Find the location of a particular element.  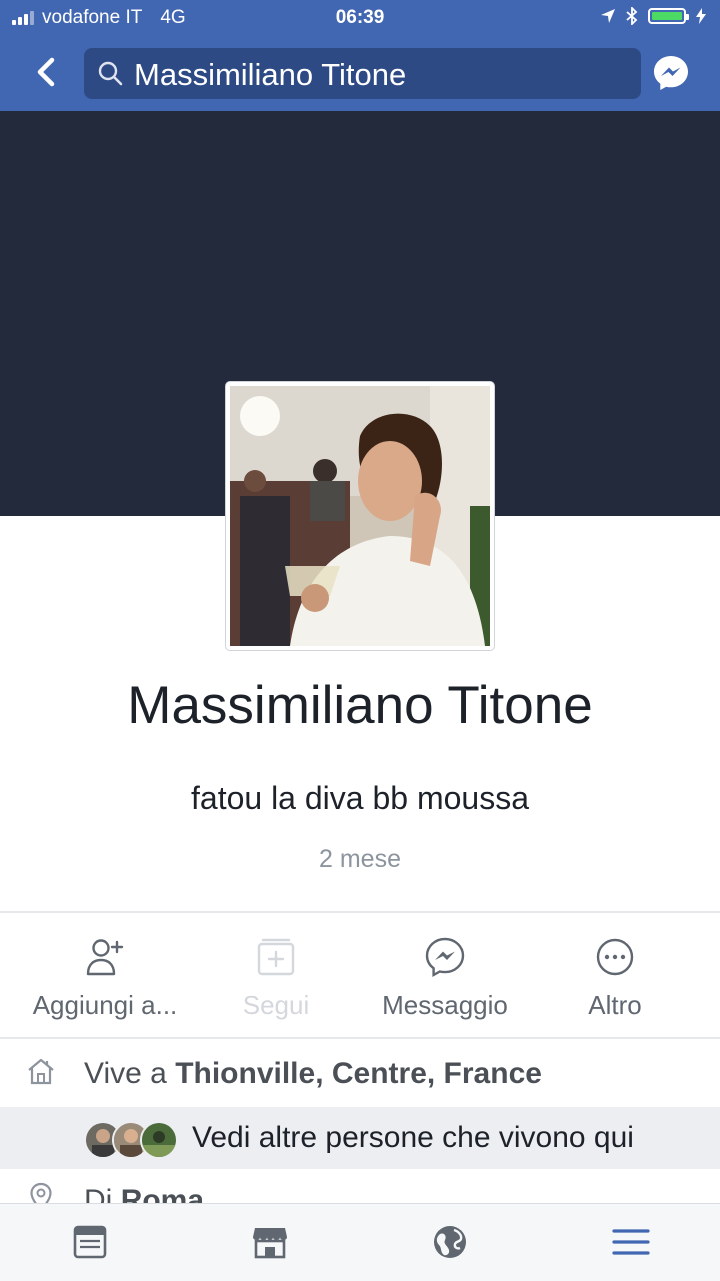

bluetooth-icon is located at coordinates (632, 16).